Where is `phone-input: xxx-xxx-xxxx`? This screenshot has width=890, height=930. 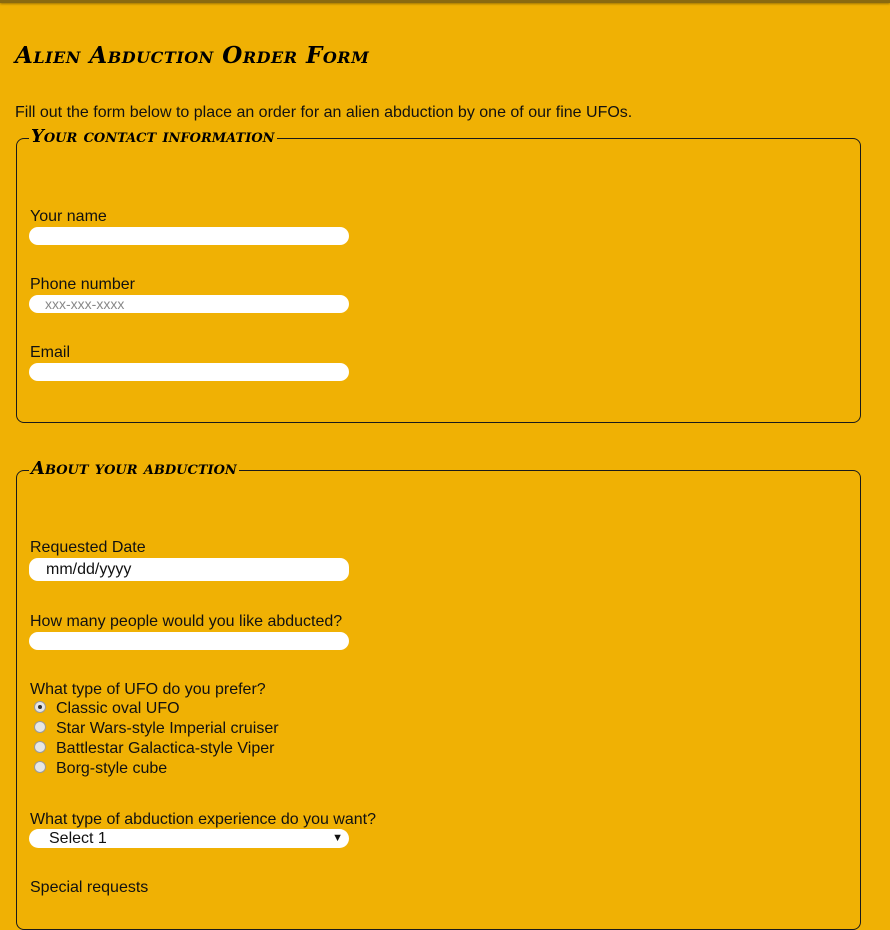 phone-input: xxx-xxx-xxxx is located at coordinates (189, 304).